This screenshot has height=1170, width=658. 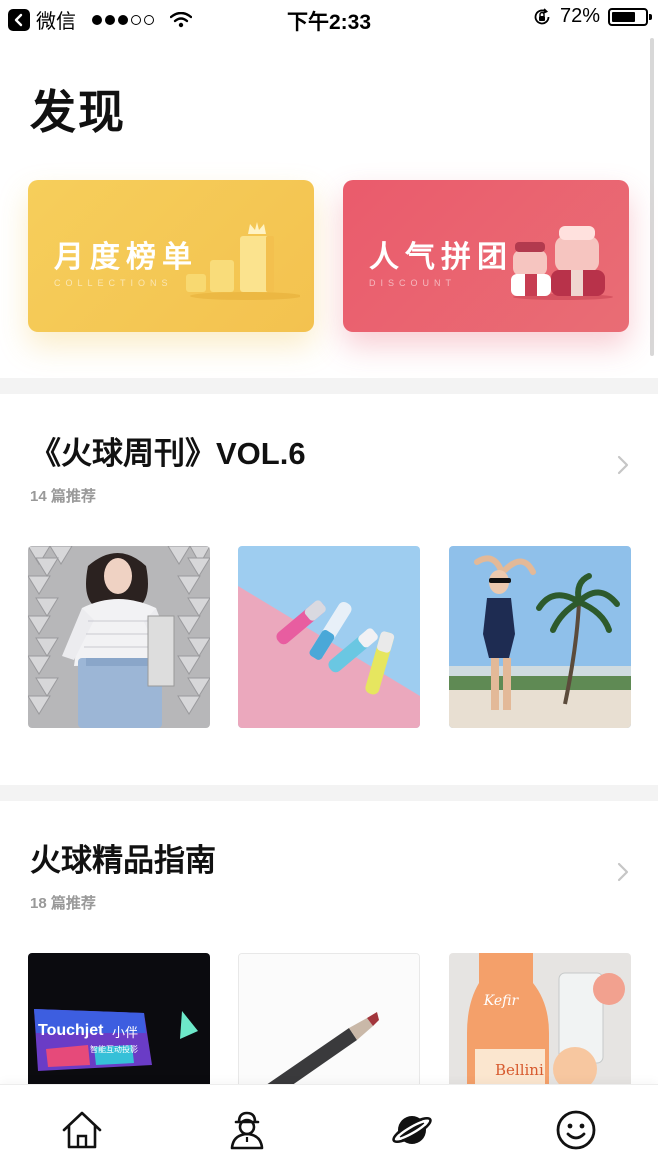 I want to click on section-count: 18 篇推荐, so click(x=63, y=903).